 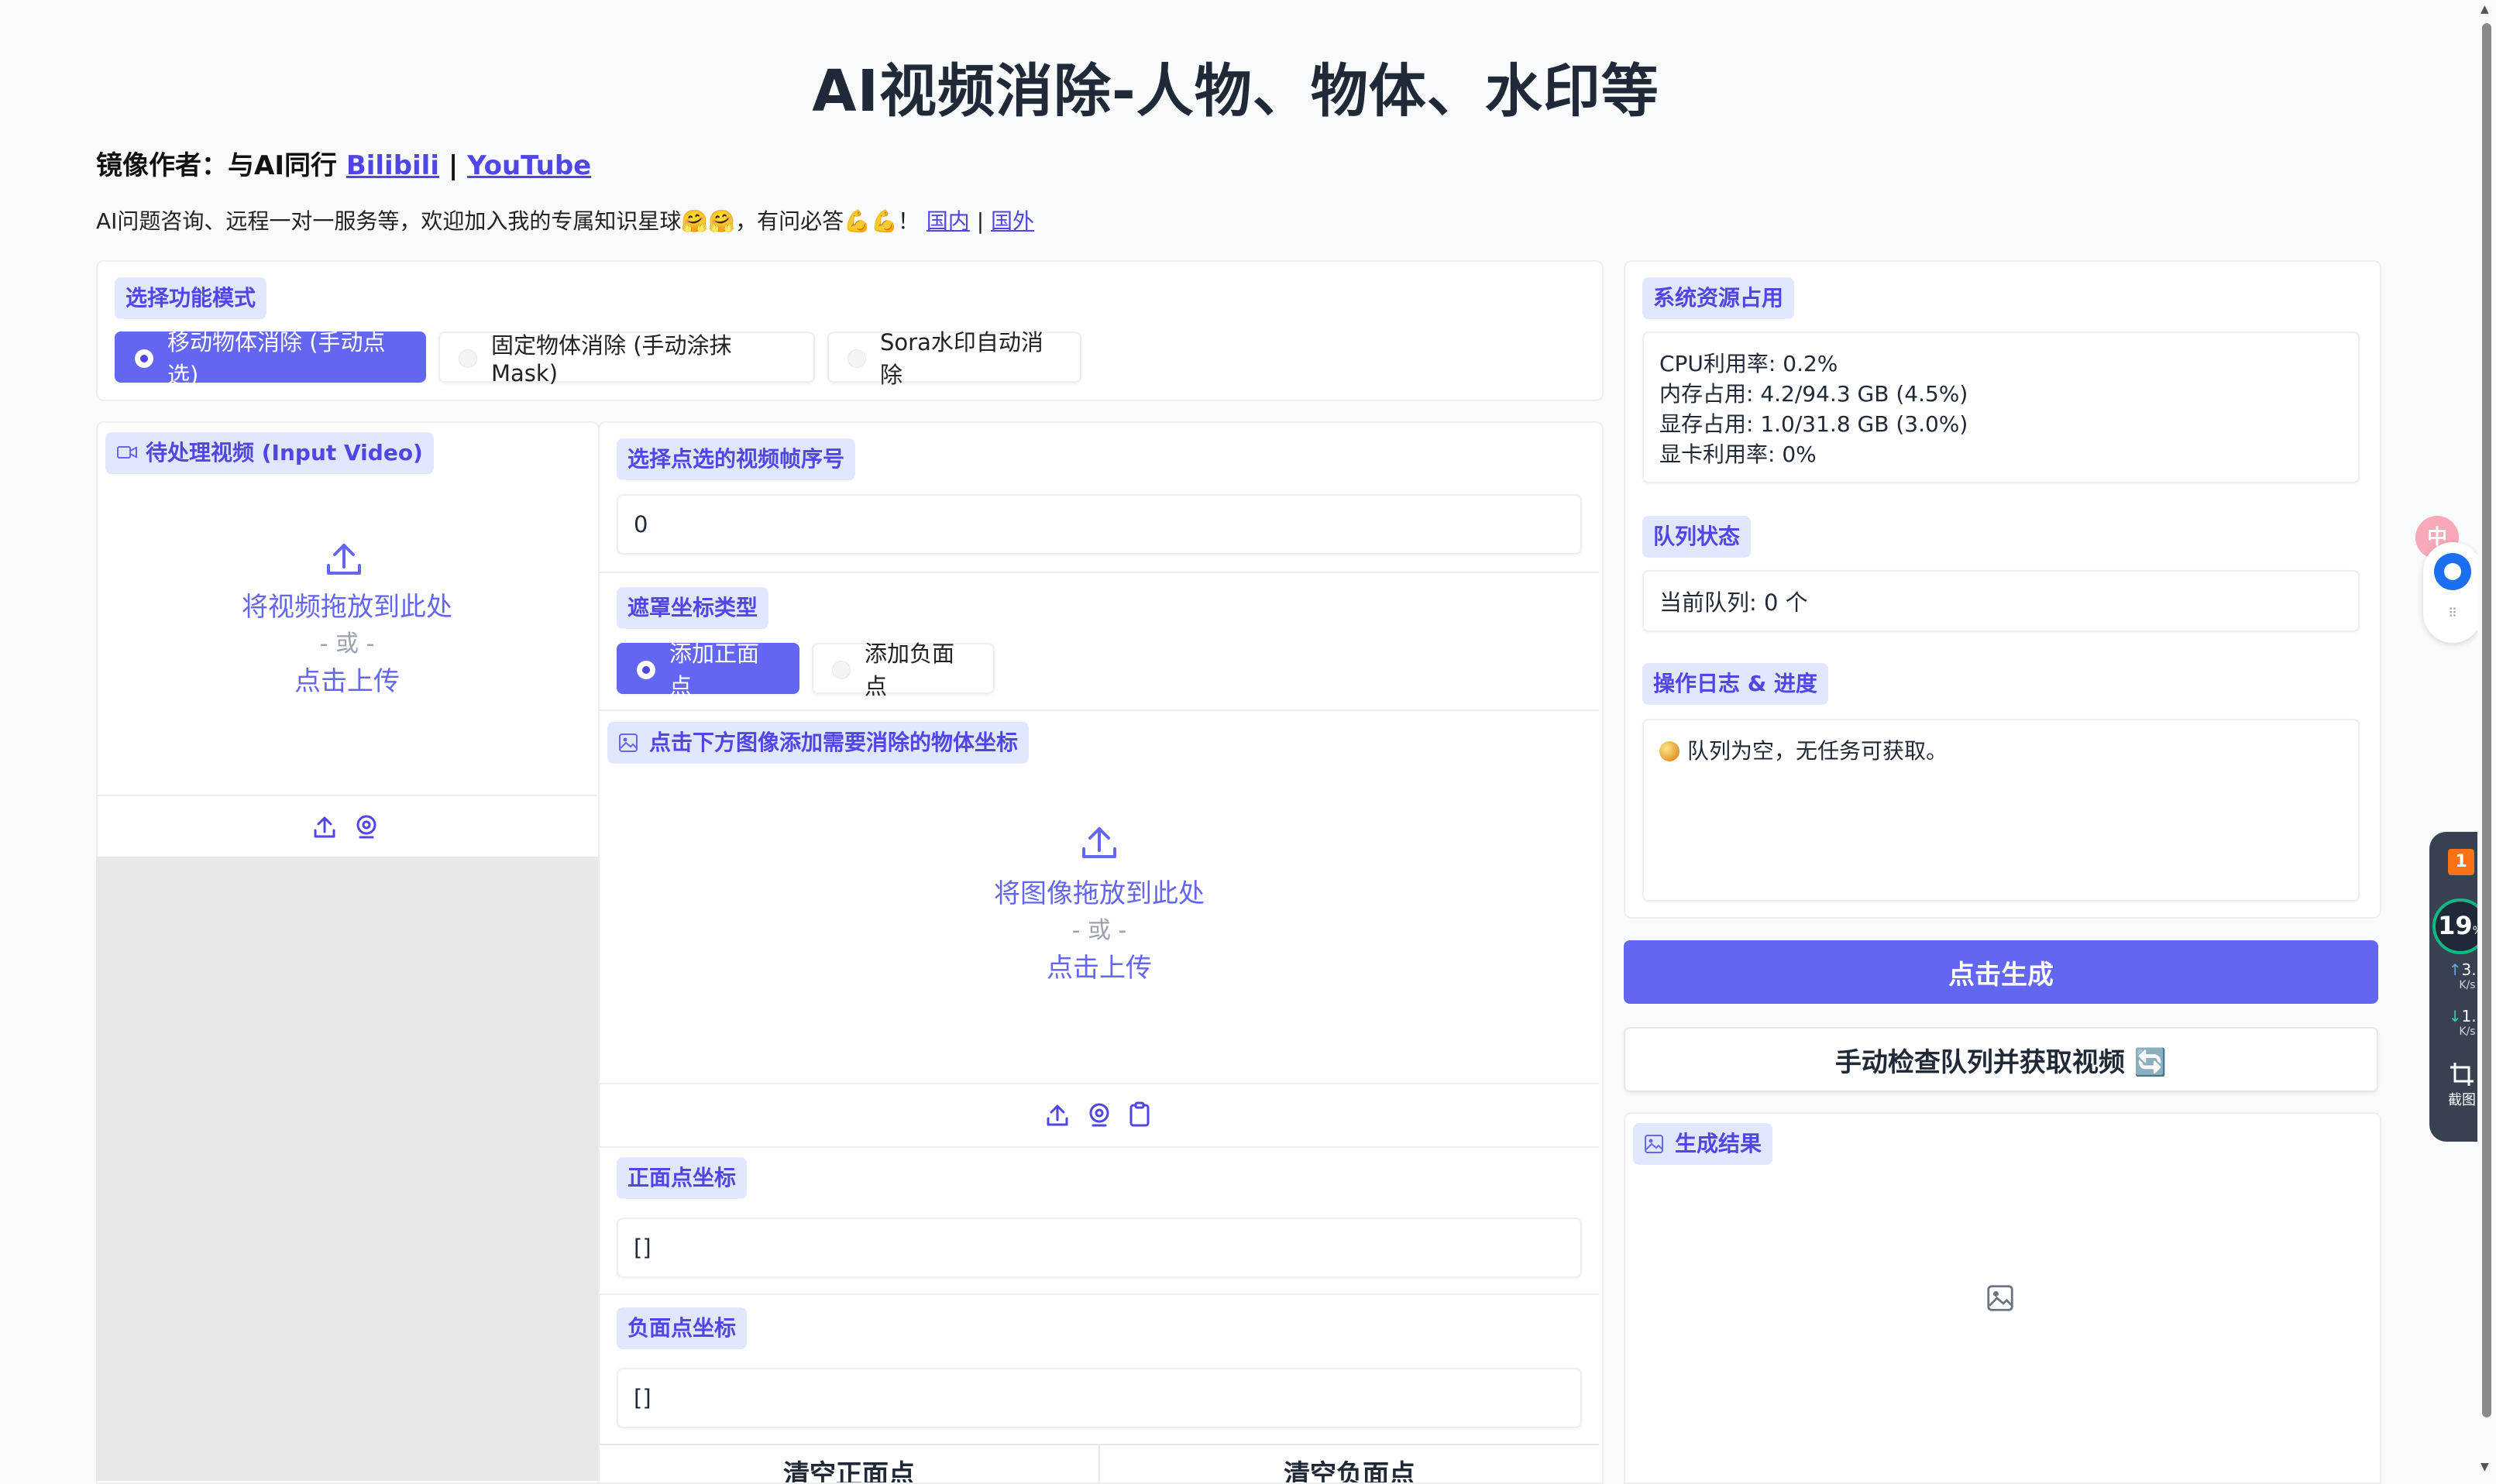 I want to click on vram-usage: 显存占用: 1.0/31.8 GB (3.0%), so click(x=1813, y=424).